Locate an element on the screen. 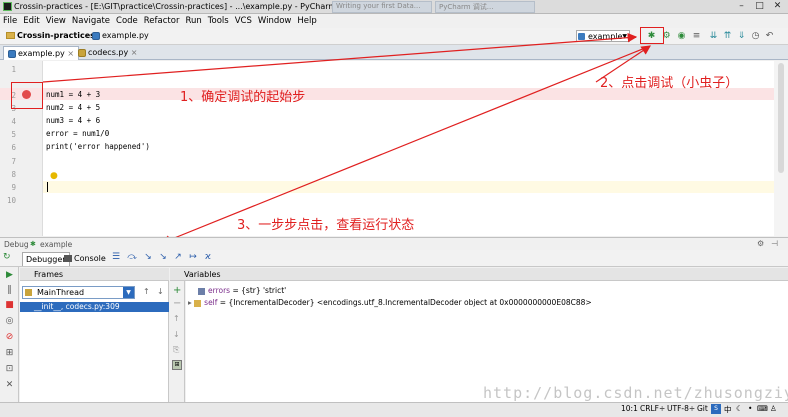 The height and width of the screenshot is (417, 788). copy-icon: ⎘ is located at coordinates (176, 350).